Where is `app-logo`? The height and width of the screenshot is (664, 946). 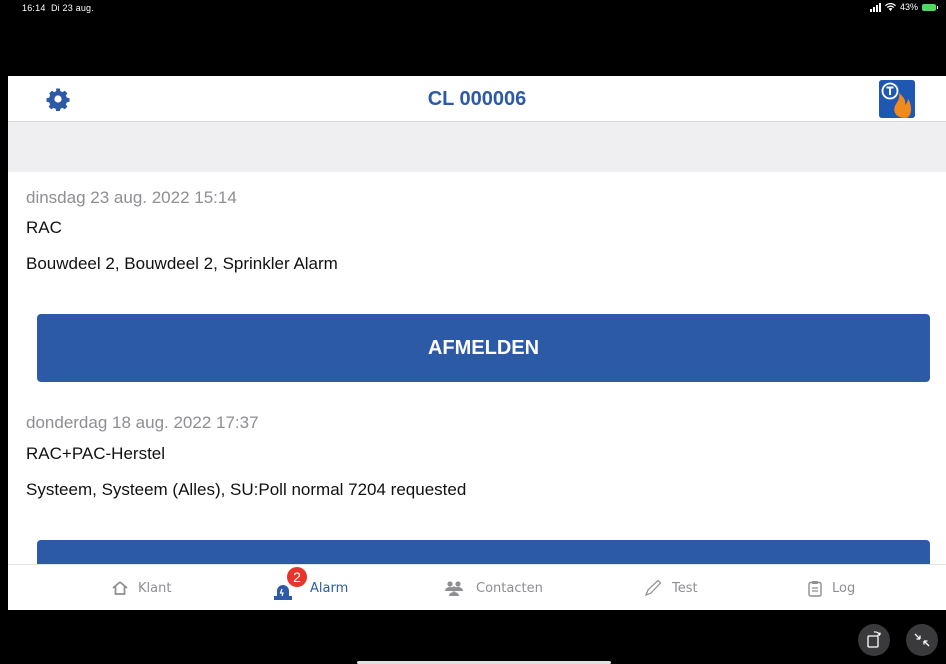
app-logo is located at coordinates (897, 99).